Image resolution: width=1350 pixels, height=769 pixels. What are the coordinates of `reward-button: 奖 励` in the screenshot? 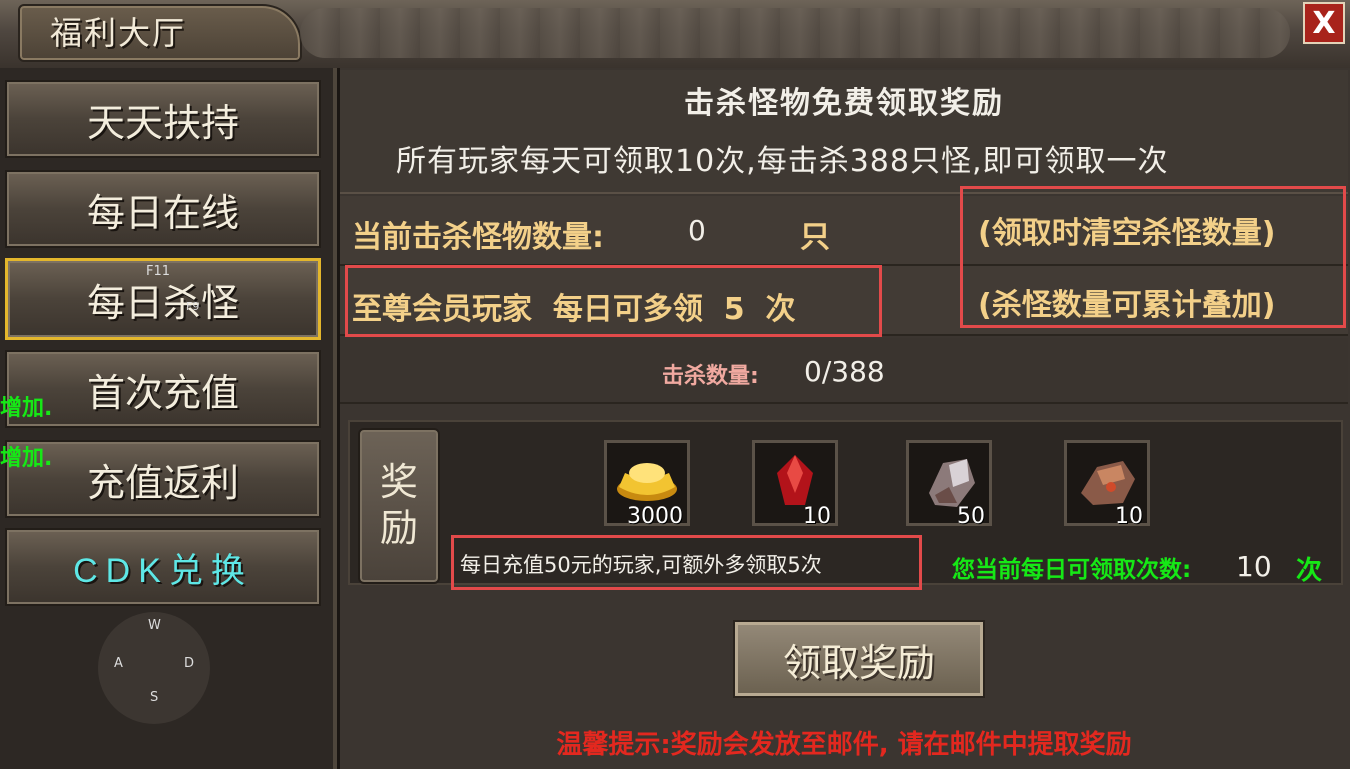 It's located at (399, 506).